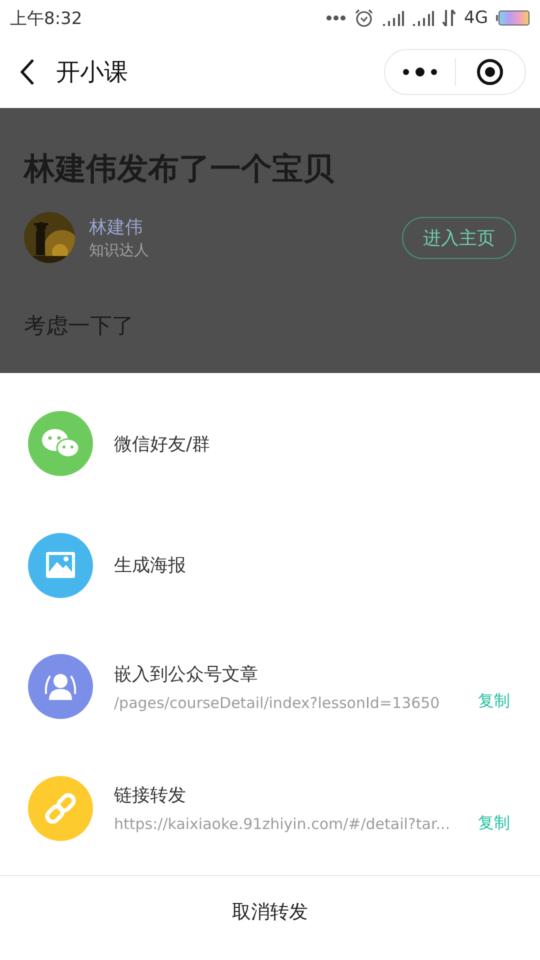 The height and width of the screenshot is (960, 540). What do you see at coordinates (312, 444) in the screenshot?
I see `option-label: 微信好友/群` at bounding box center [312, 444].